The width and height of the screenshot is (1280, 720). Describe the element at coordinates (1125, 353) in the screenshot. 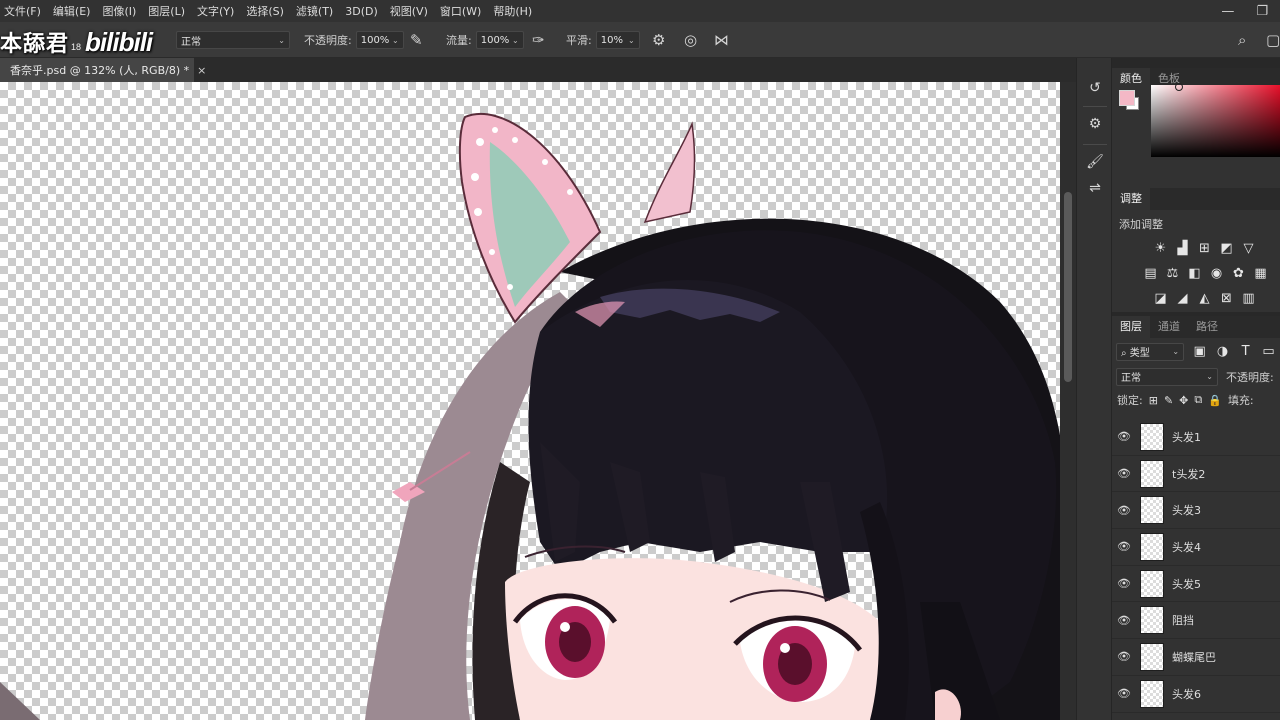

I see `search-icon: ⌕` at that location.